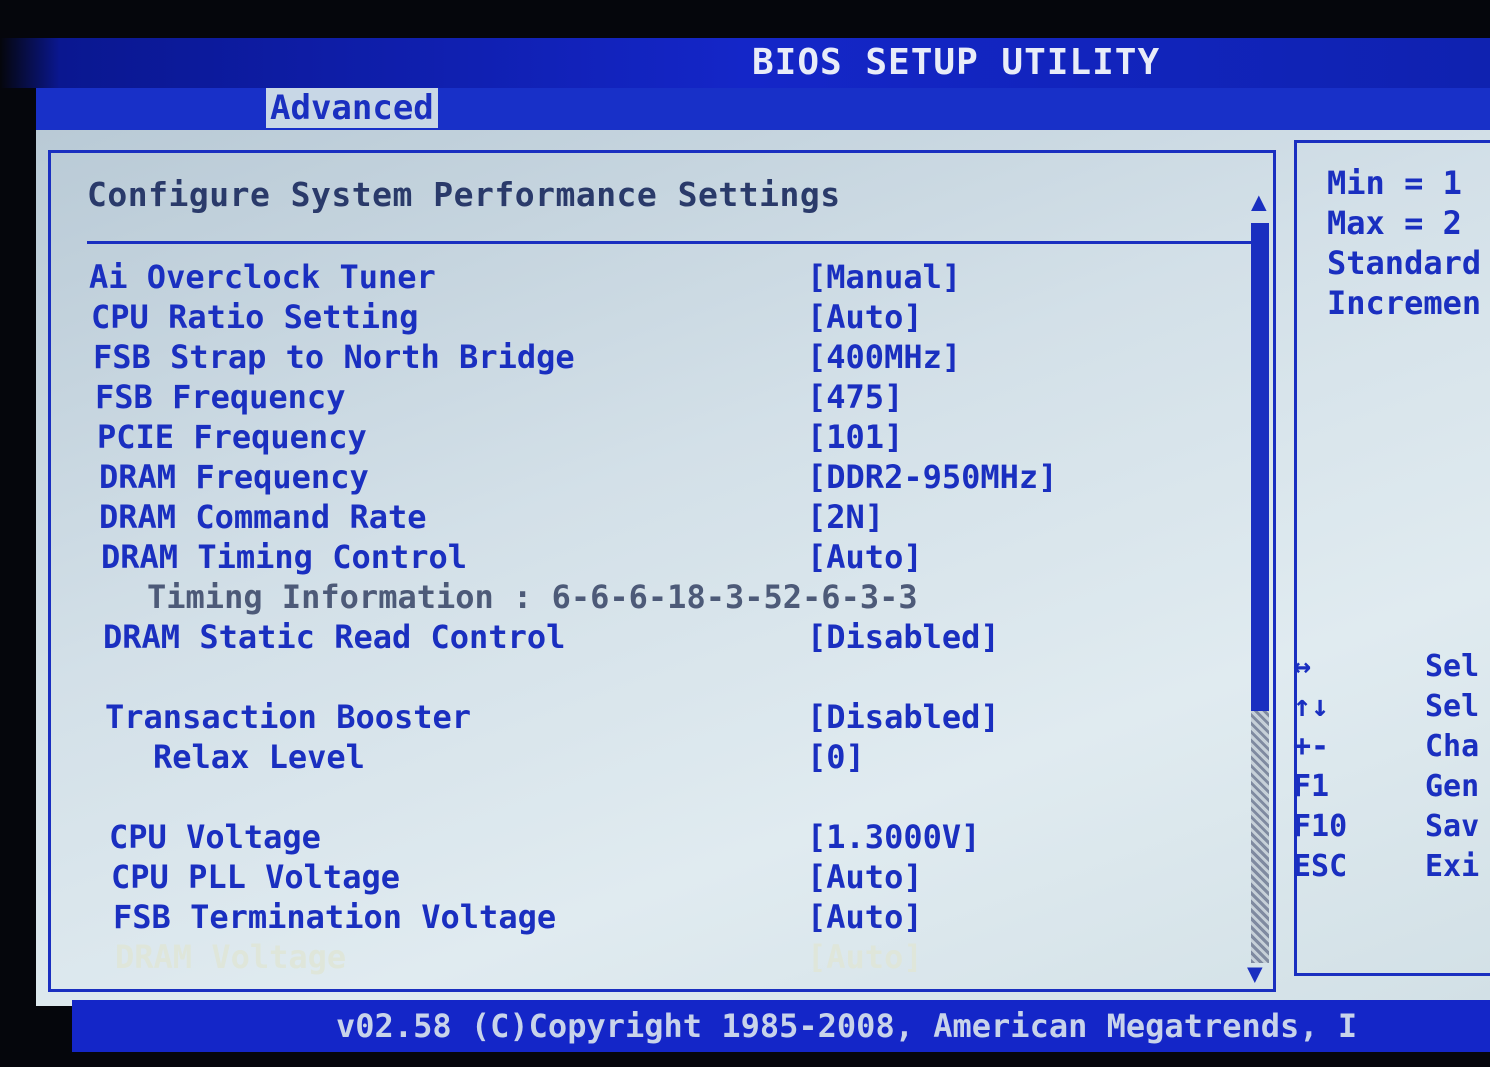  I want to click on setting-value: [0], so click(836, 757).